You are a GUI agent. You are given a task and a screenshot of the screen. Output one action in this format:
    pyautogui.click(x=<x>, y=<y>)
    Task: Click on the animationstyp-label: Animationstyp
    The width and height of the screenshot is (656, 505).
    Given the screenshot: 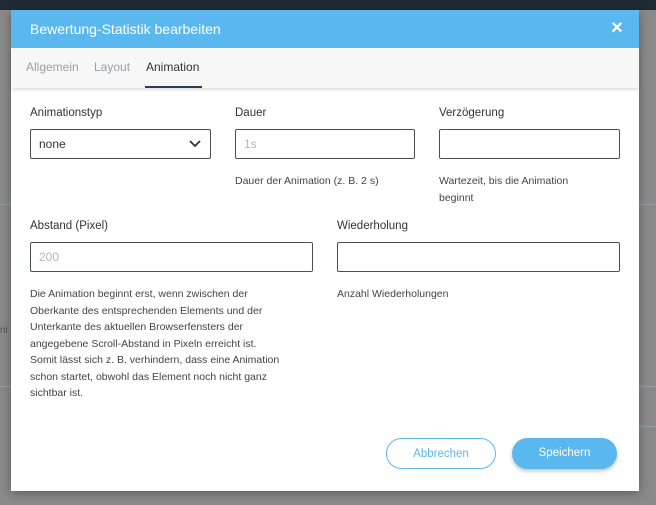 What is the action you would take?
    pyautogui.click(x=66, y=113)
    